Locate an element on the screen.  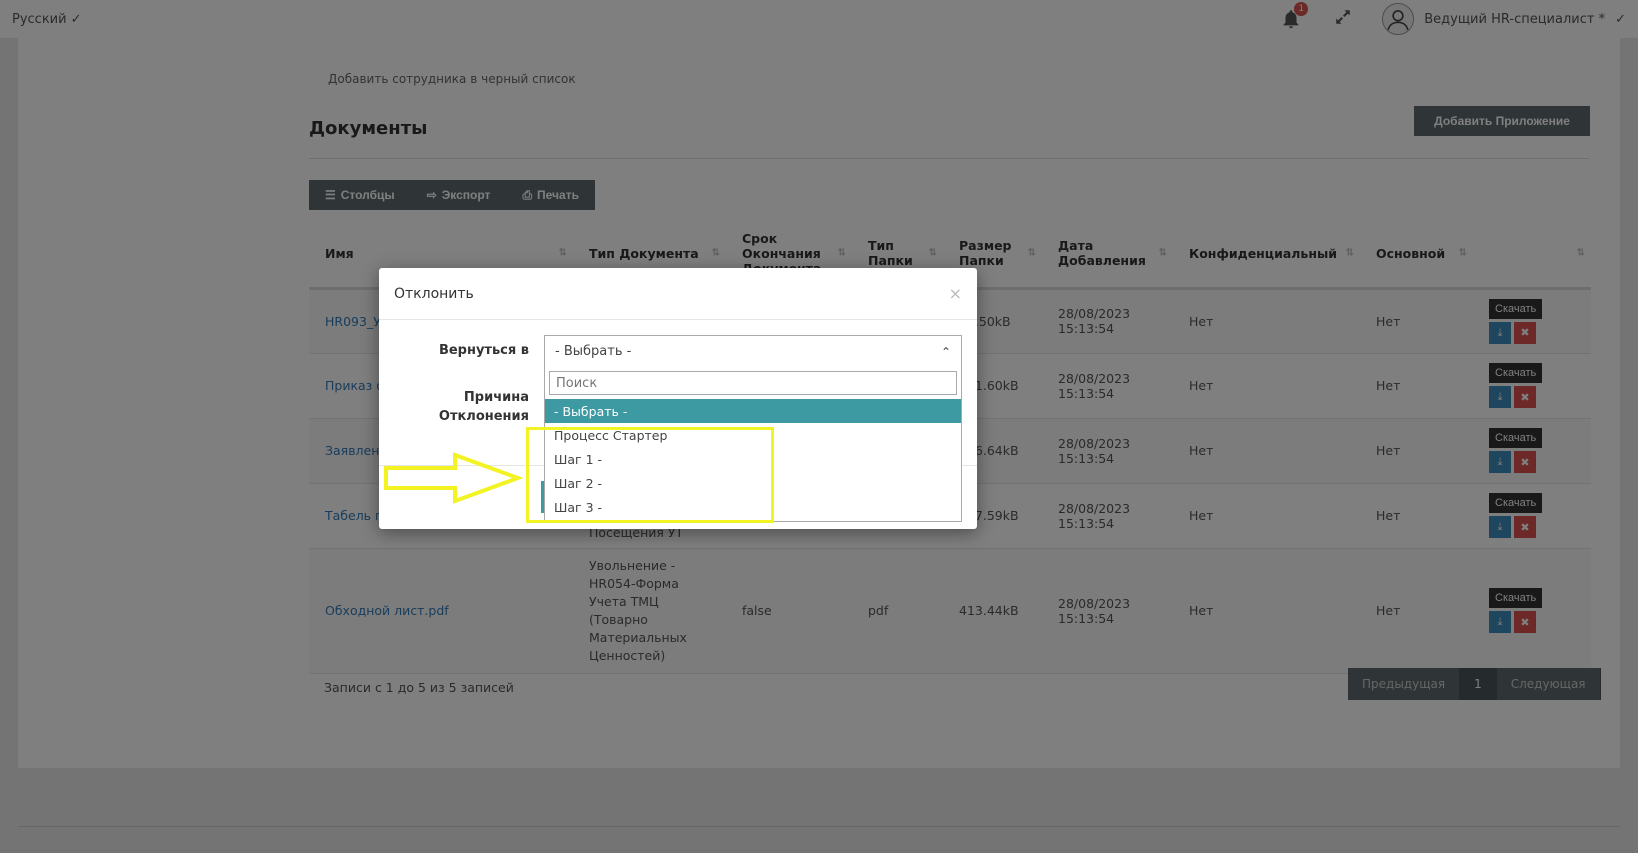
chevron-up-icon: ⌃ is located at coordinates (945, 351).